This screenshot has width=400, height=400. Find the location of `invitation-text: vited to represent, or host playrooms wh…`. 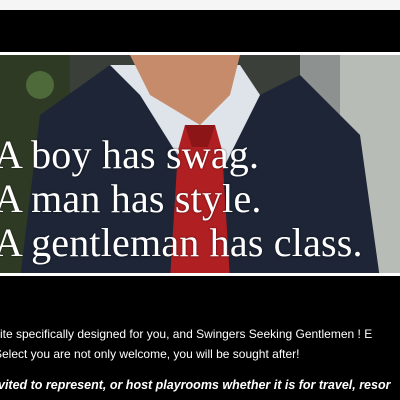

invitation-text: vited to represent, or host playrooms wh… is located at coordinates (195, 385).